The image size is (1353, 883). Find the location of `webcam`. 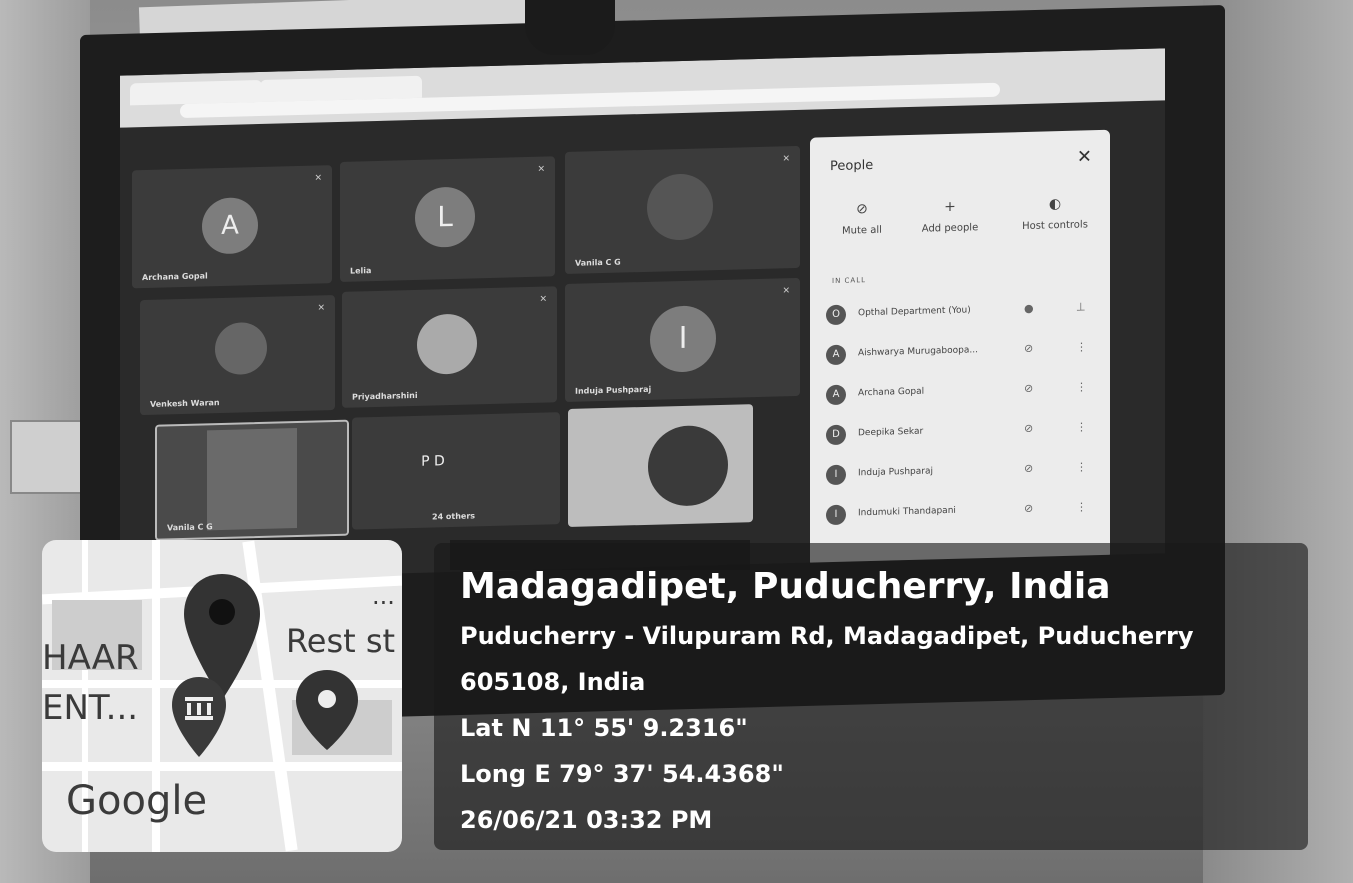

webcam is located at coordinates (570, 27).